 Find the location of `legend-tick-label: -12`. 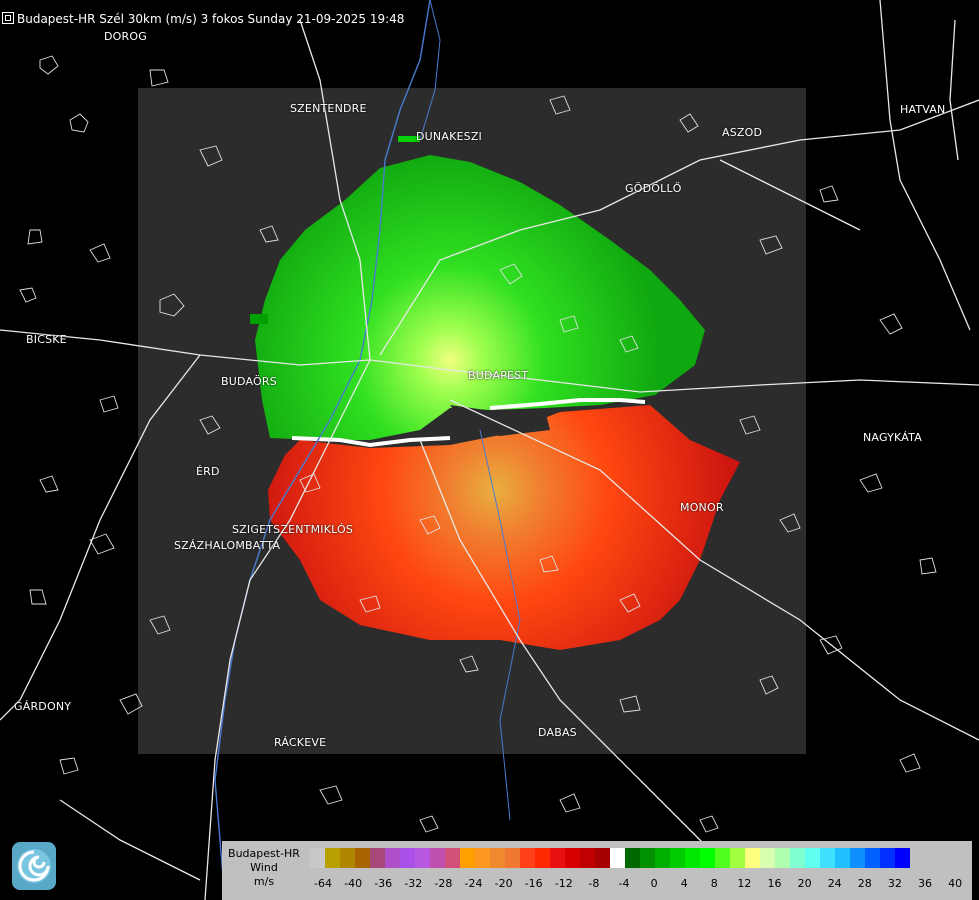

legend-tick-label: -12 is located at coordinates (563, 883).